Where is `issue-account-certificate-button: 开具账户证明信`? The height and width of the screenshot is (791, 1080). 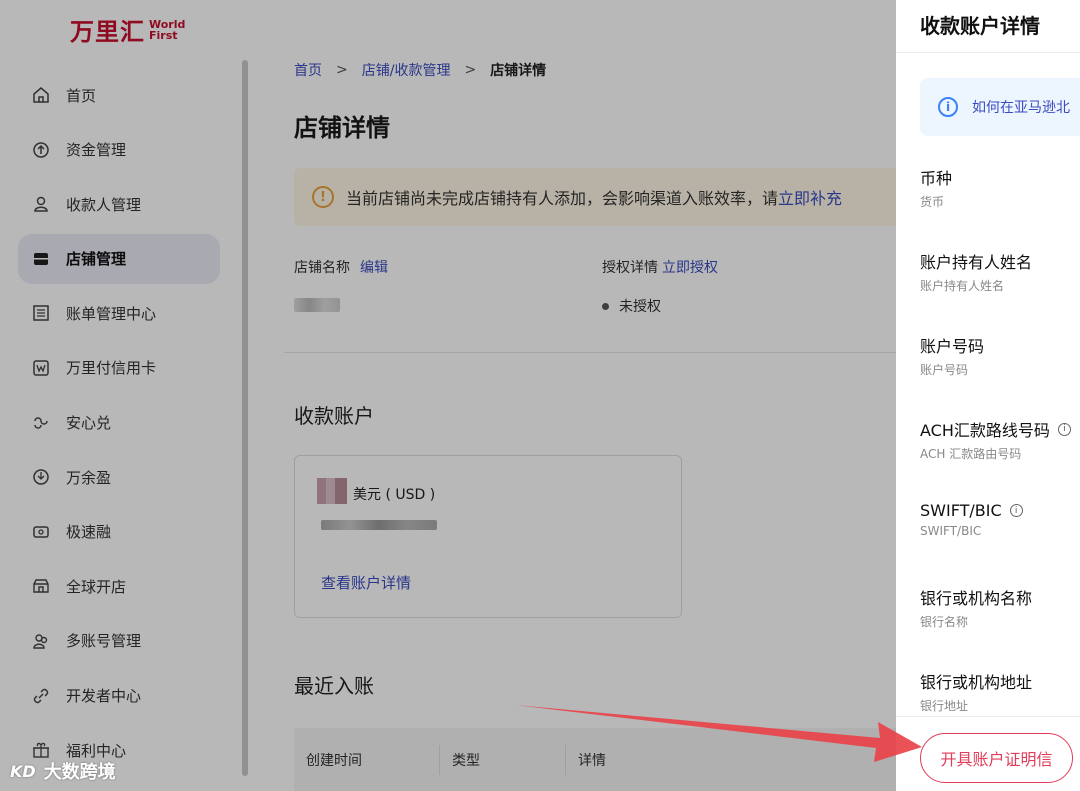
issue-account-certificate-button: 开具账户证明信 is located at coordinates (996, 758).